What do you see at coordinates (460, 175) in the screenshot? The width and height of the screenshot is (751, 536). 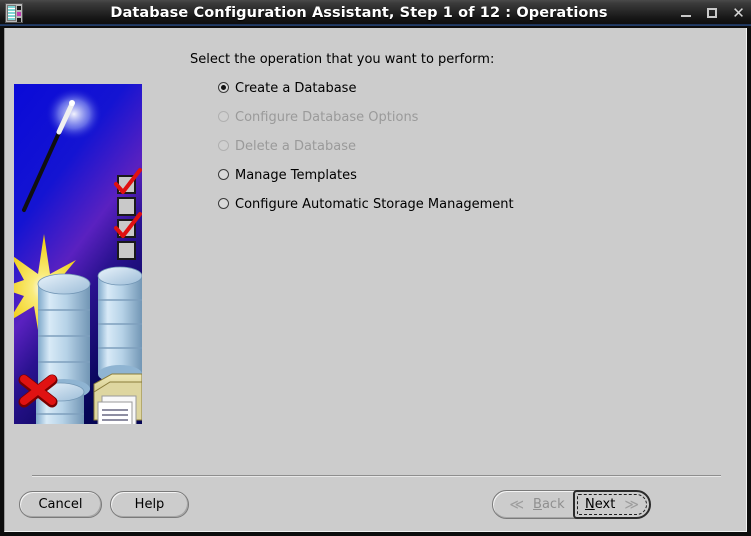 I see `radio-manage-templates: Manage Templates` at bounding box center [460, 175].